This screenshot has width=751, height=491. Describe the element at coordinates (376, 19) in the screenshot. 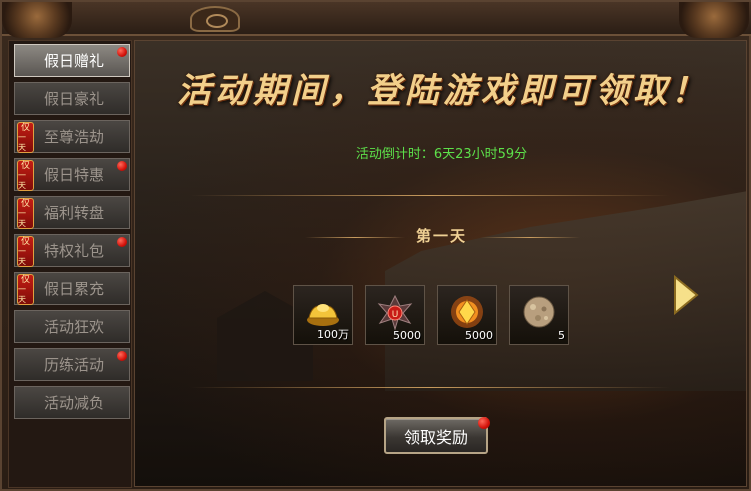

I see `top-decorative-bar` at that location.